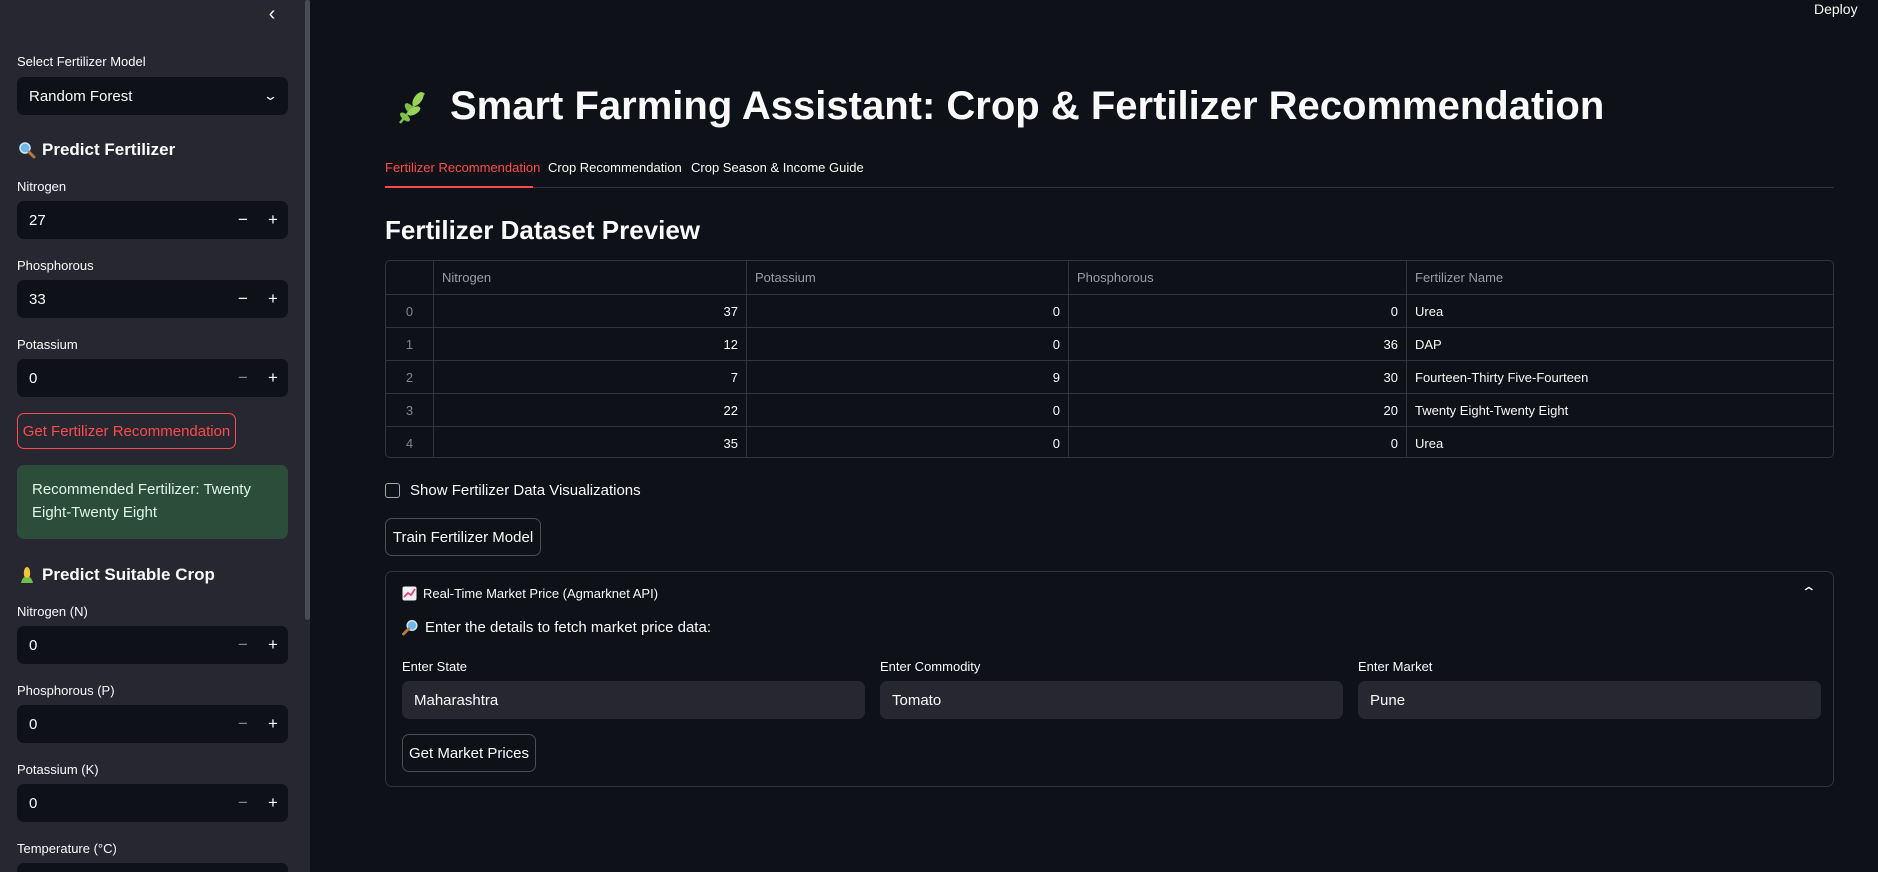 This screenshot has width=1878, height=872. What do you see at coordinates (525, 490) in the screenshot?
I see `show-visualizations-label: Show Fertilizer Data Visualizations` at bounding box center [525, 490].